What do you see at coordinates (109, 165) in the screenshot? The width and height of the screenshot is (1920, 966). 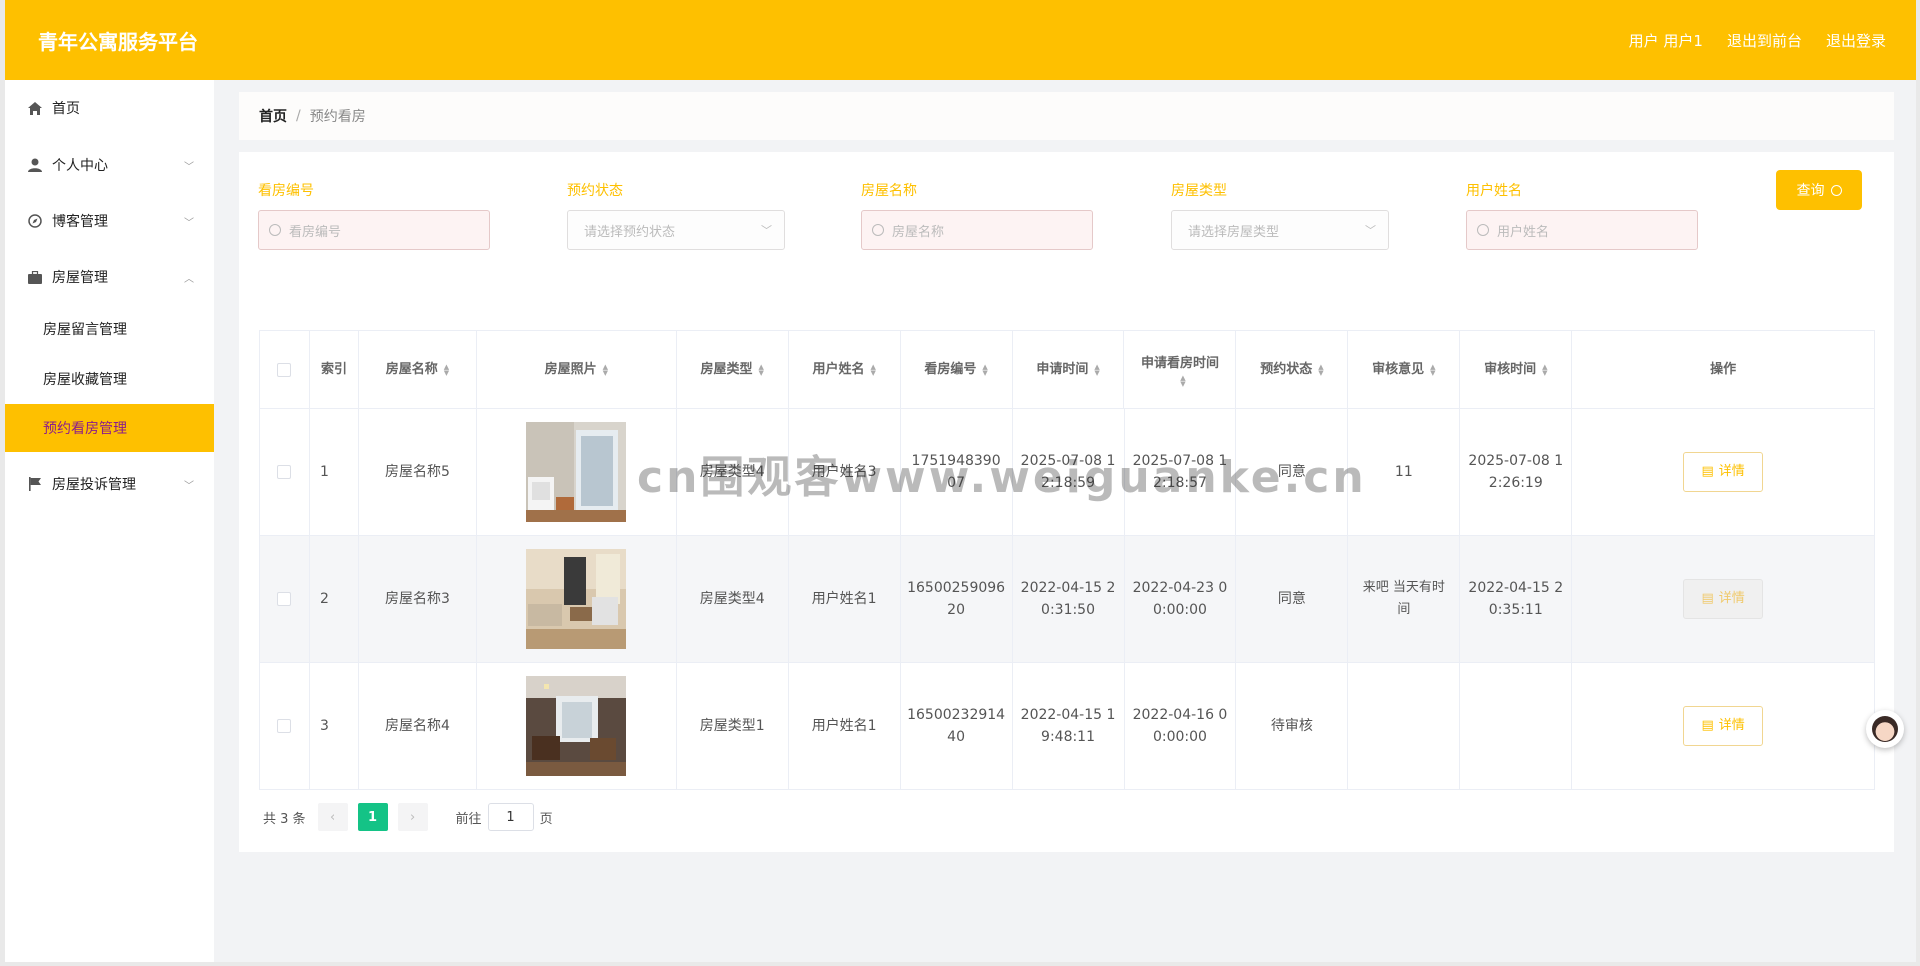 I see `sidebar-item-personal: 个人中心 ﹀` at bounding box center [109, 165].